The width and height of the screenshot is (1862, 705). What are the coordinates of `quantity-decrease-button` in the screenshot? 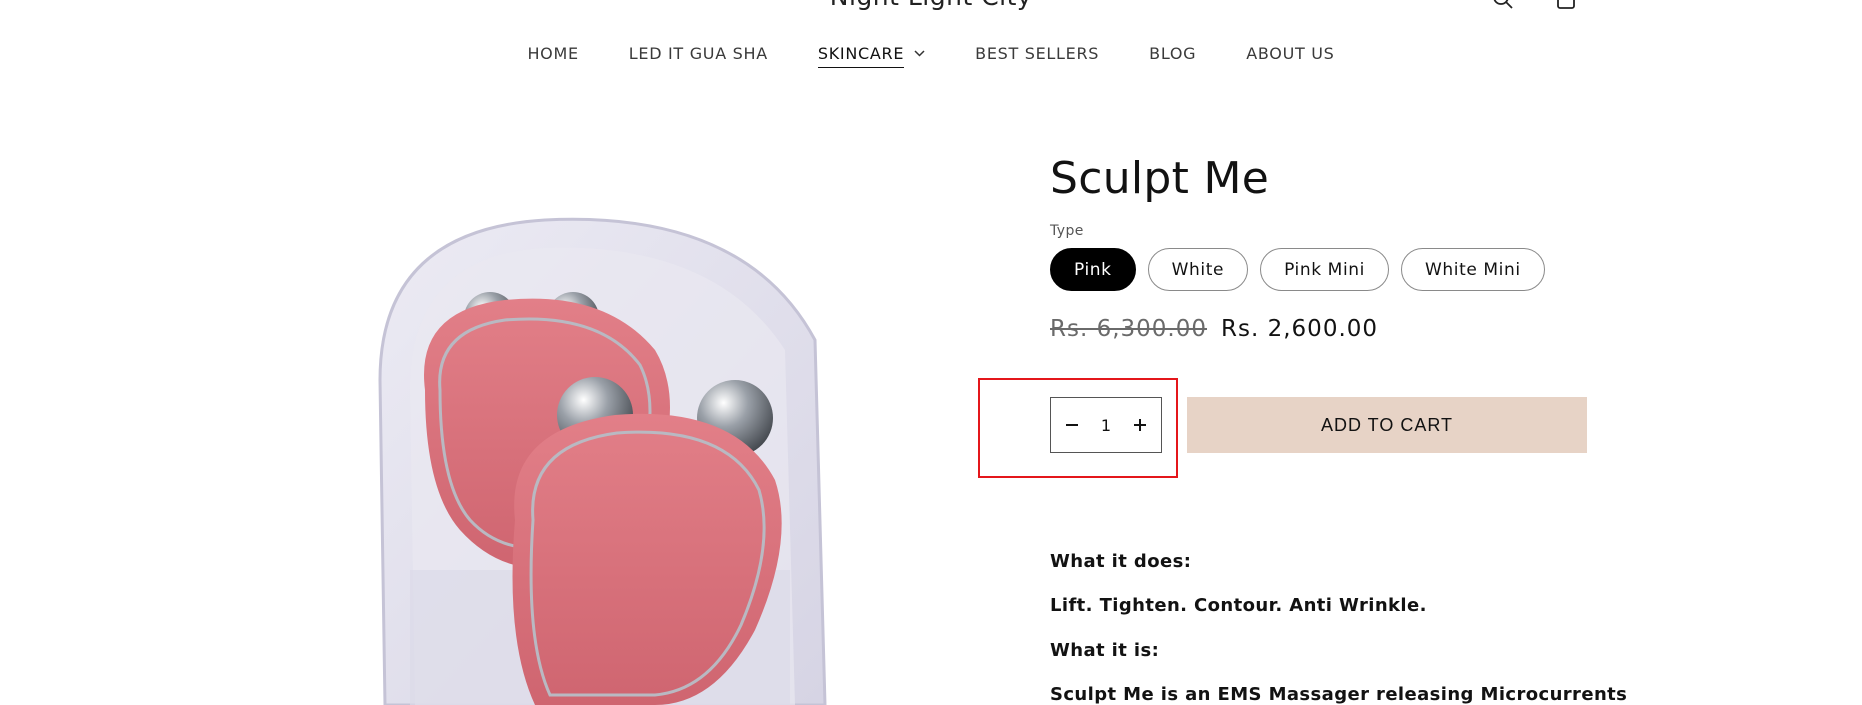 It's located at (1072, 425).